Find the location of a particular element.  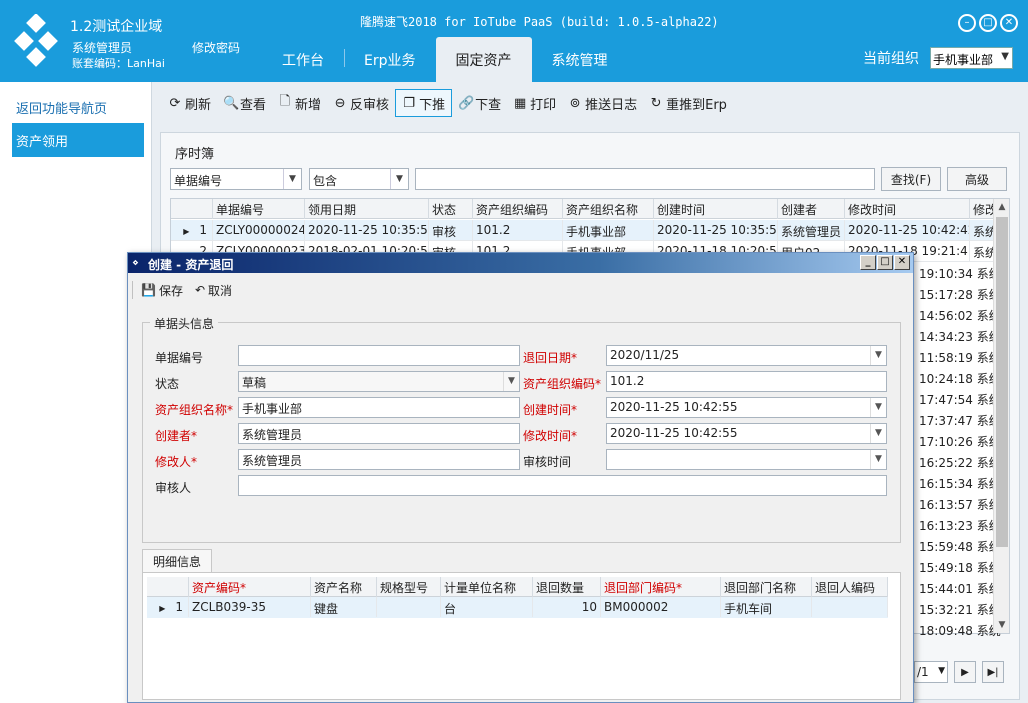

column-header: 资产组织编码 is located at coordinates (518, 209).